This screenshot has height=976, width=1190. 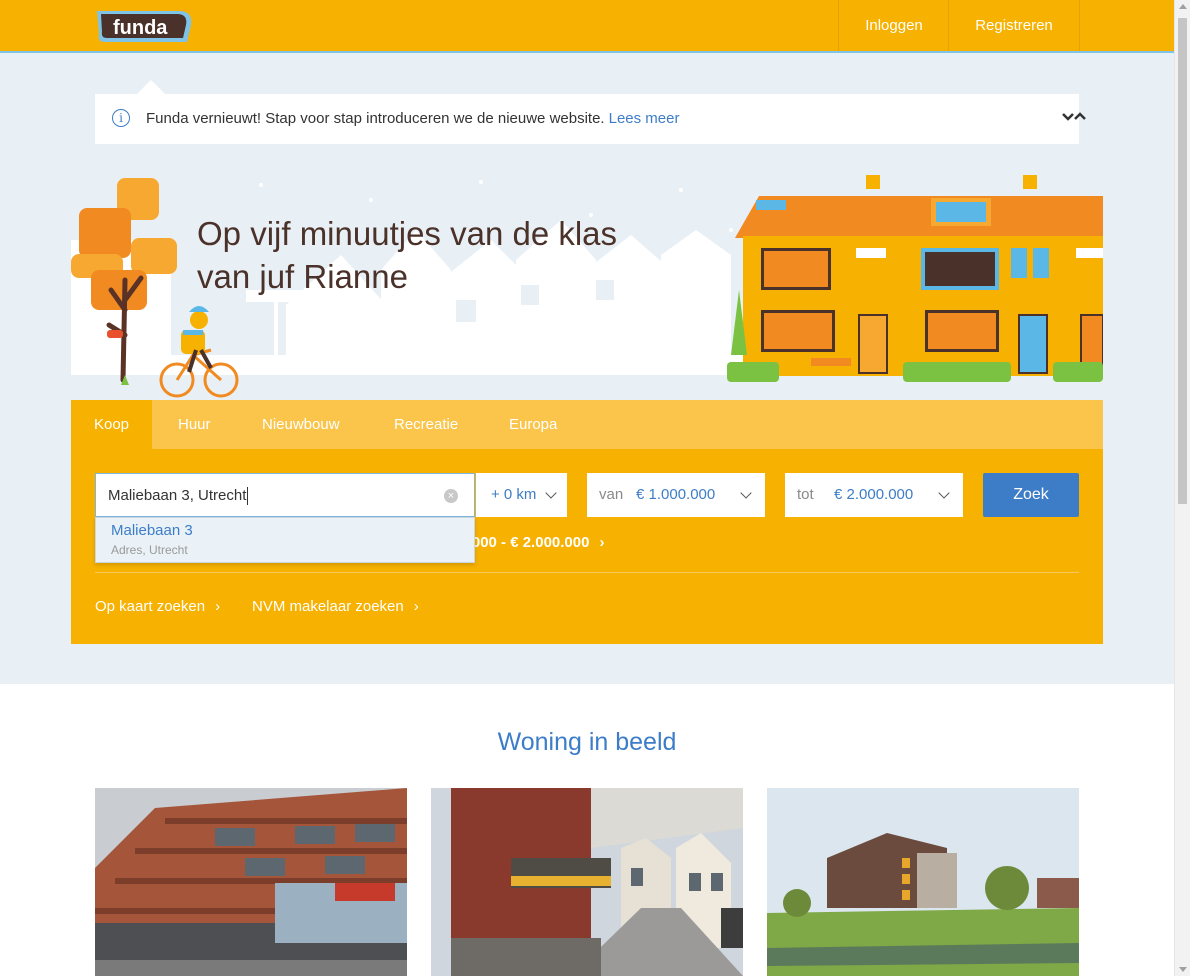 What do you see at coordinates (587, 572) in the screenshot?
I see `divider` at bounding box center [587, 572].